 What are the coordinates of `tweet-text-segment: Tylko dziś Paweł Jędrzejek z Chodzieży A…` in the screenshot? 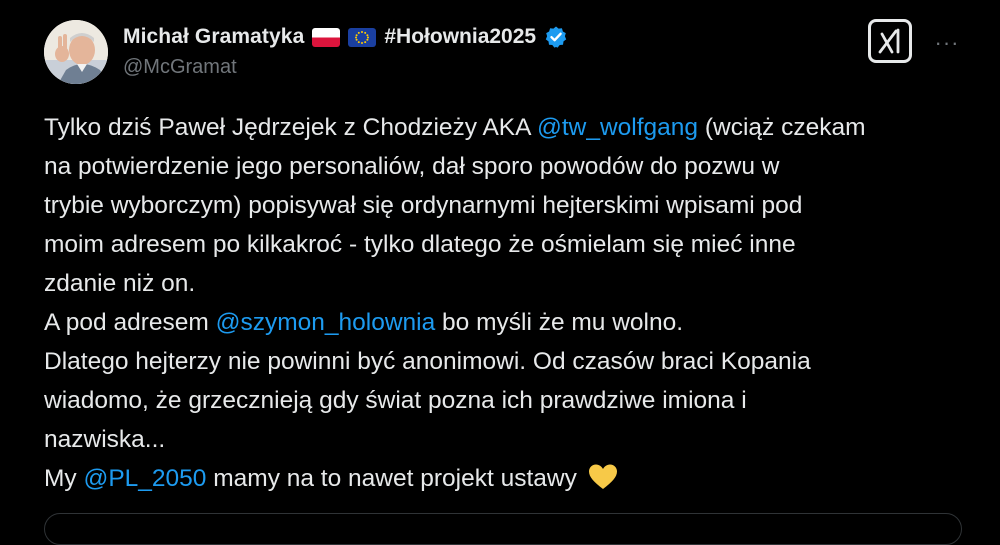 It's located at (290, 127).